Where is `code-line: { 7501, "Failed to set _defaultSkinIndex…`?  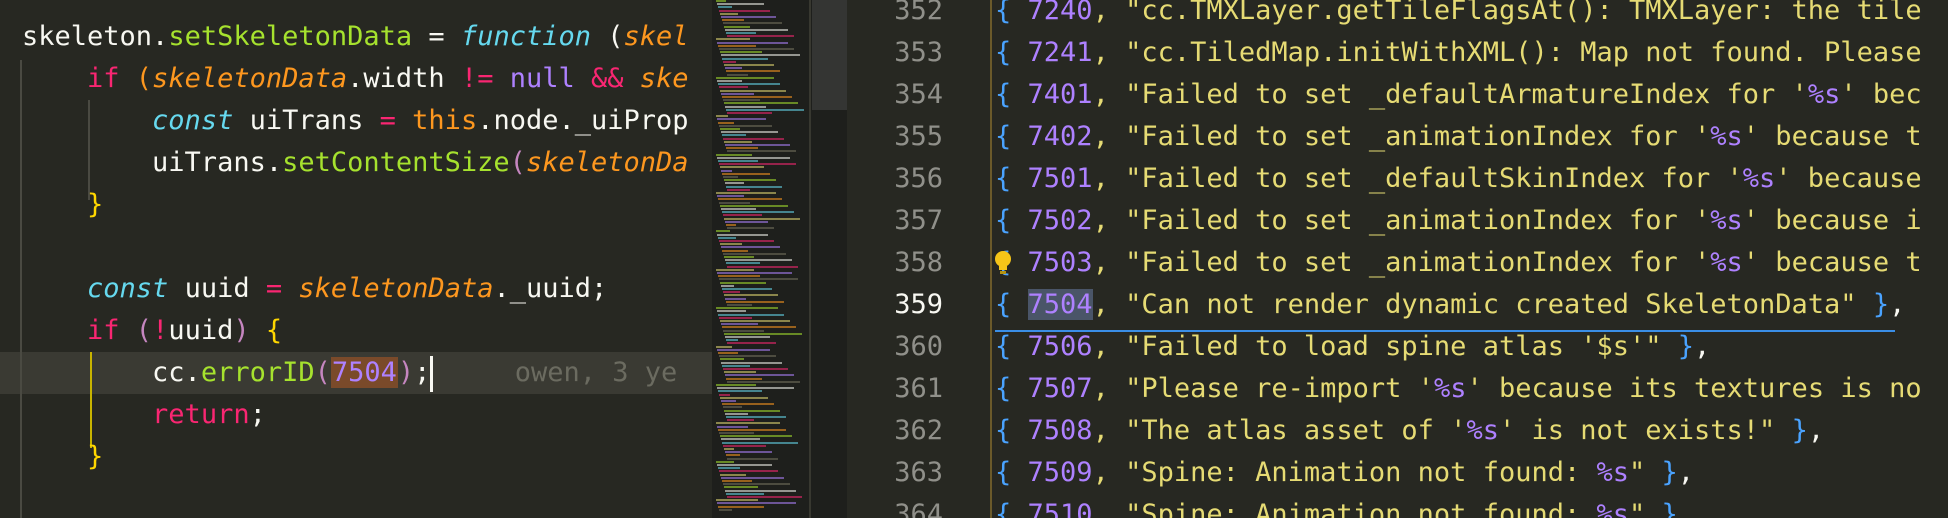
code-line: { 7501, "Failed to set _defaultSkinIndex… is located at coordinates (1458, 179).